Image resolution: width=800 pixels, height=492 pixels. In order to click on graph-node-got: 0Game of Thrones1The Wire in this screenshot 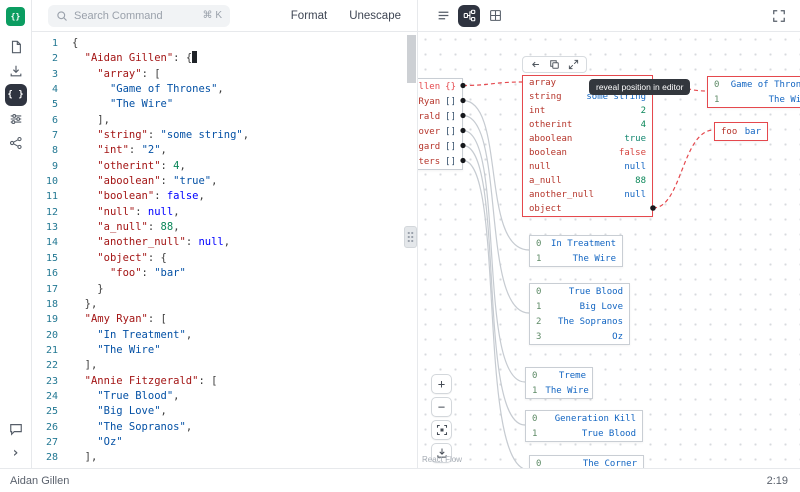, I will do `click(753, 92)`.